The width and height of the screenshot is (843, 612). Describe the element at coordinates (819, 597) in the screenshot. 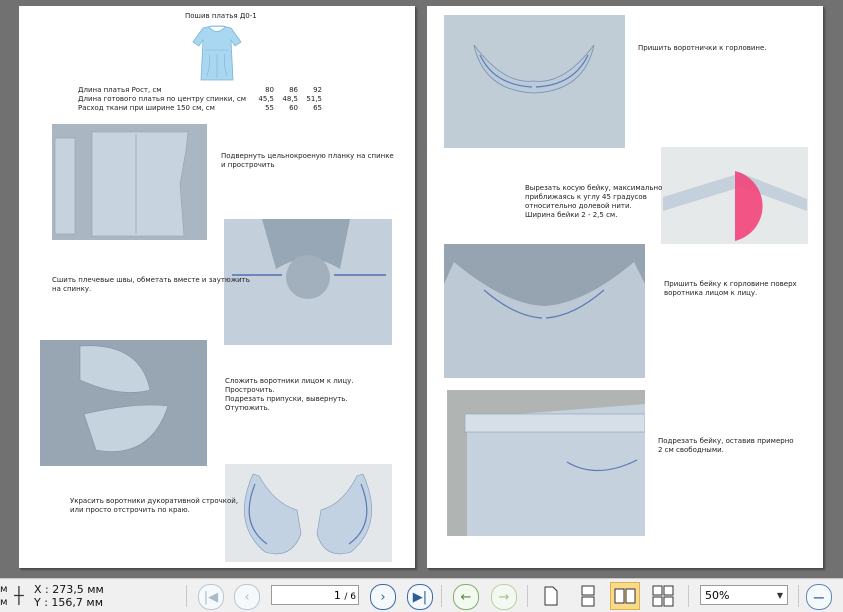

I see `zoom-out-icon: −` at that location.